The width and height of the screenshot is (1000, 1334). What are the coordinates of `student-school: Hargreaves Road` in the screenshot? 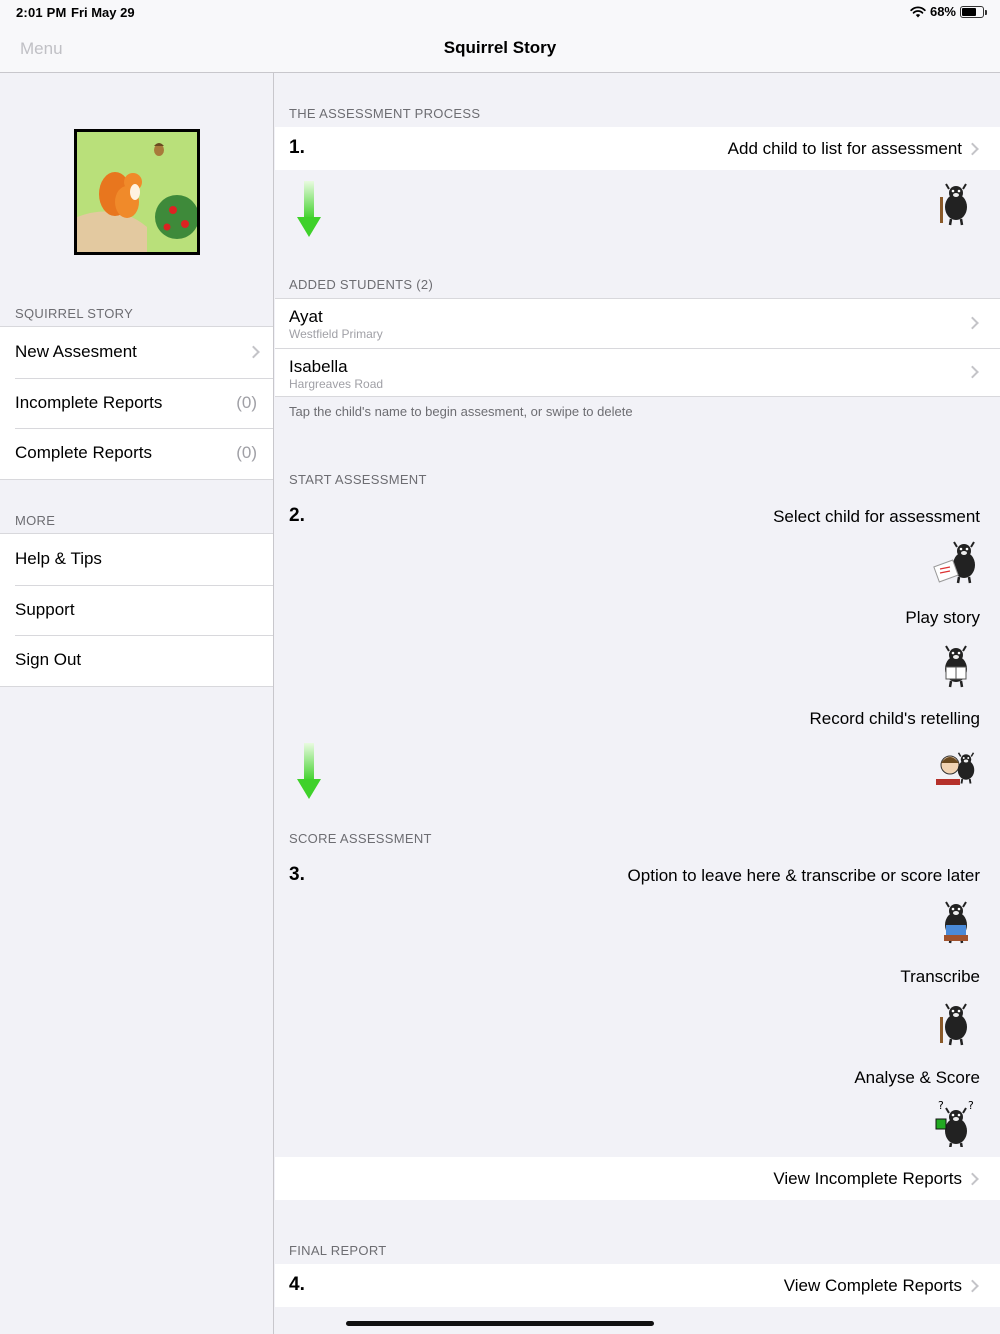 It's located at (336, 383).